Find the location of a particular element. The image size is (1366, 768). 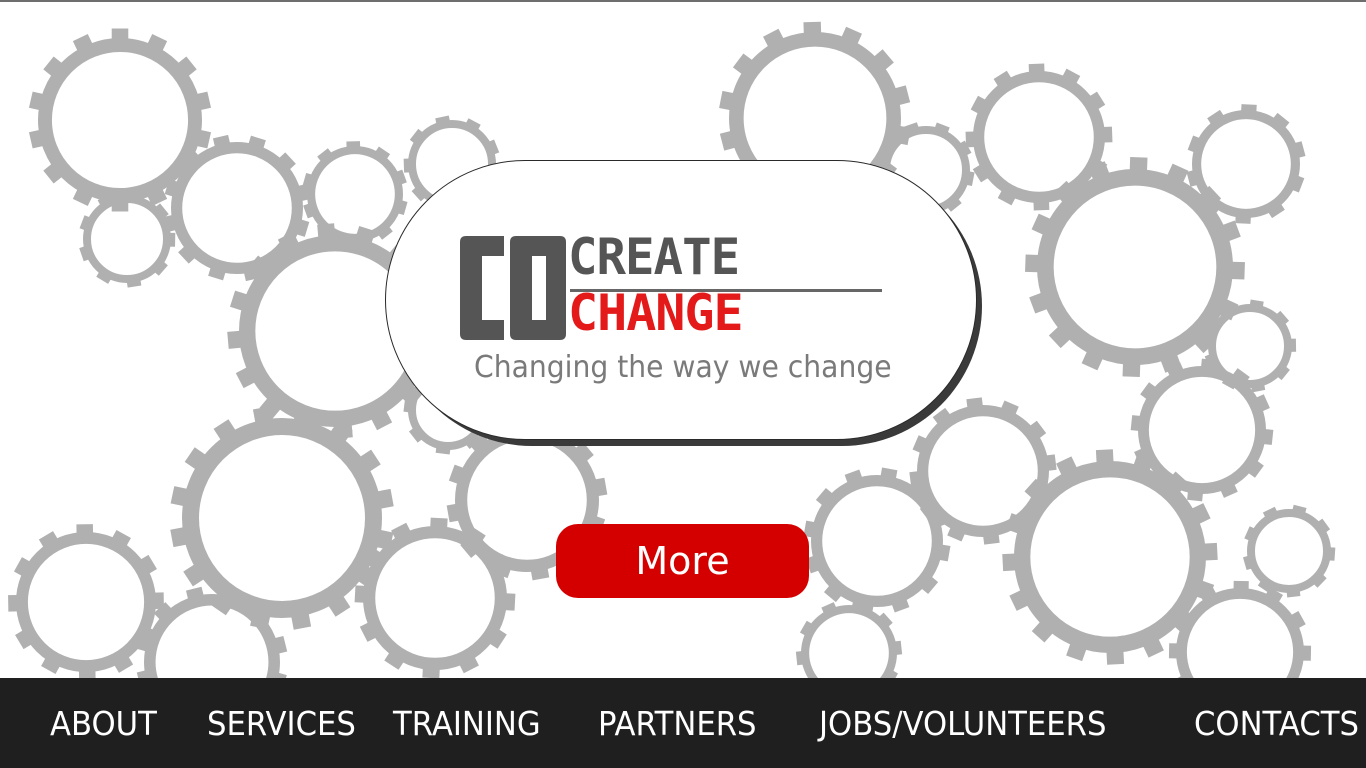

tagline: Changing the way we change is located at coordinates (683, 367).